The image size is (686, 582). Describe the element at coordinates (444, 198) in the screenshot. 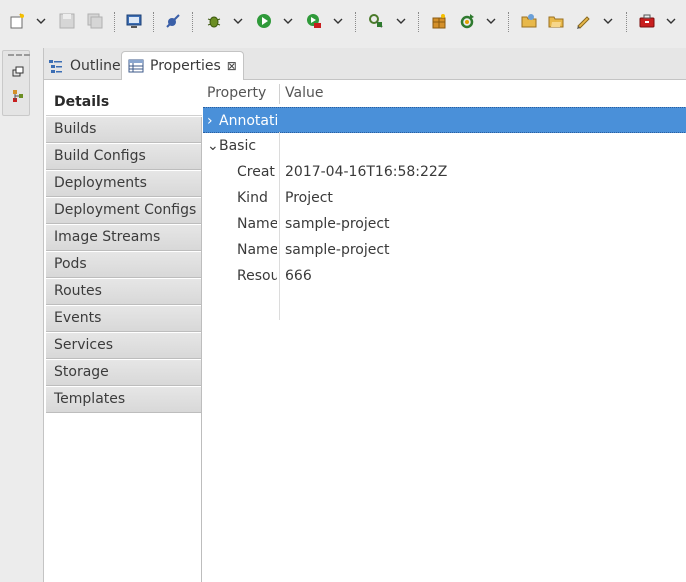

I see `table-row: Kind Project` at that location.